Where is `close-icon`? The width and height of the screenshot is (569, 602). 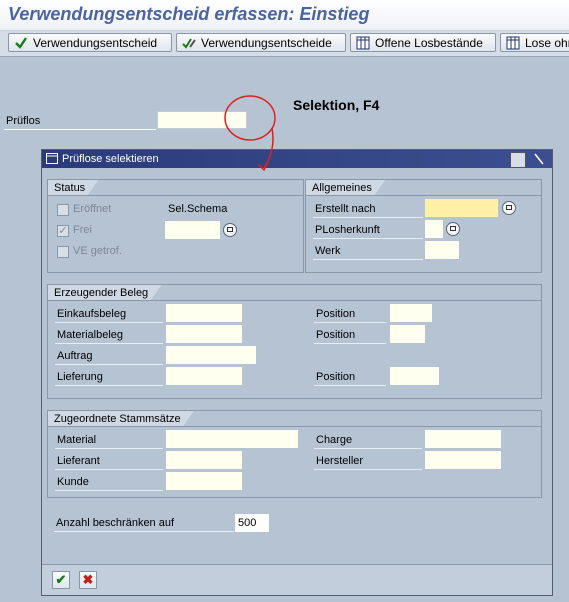
close-icon is located at coordinates (539, 159).